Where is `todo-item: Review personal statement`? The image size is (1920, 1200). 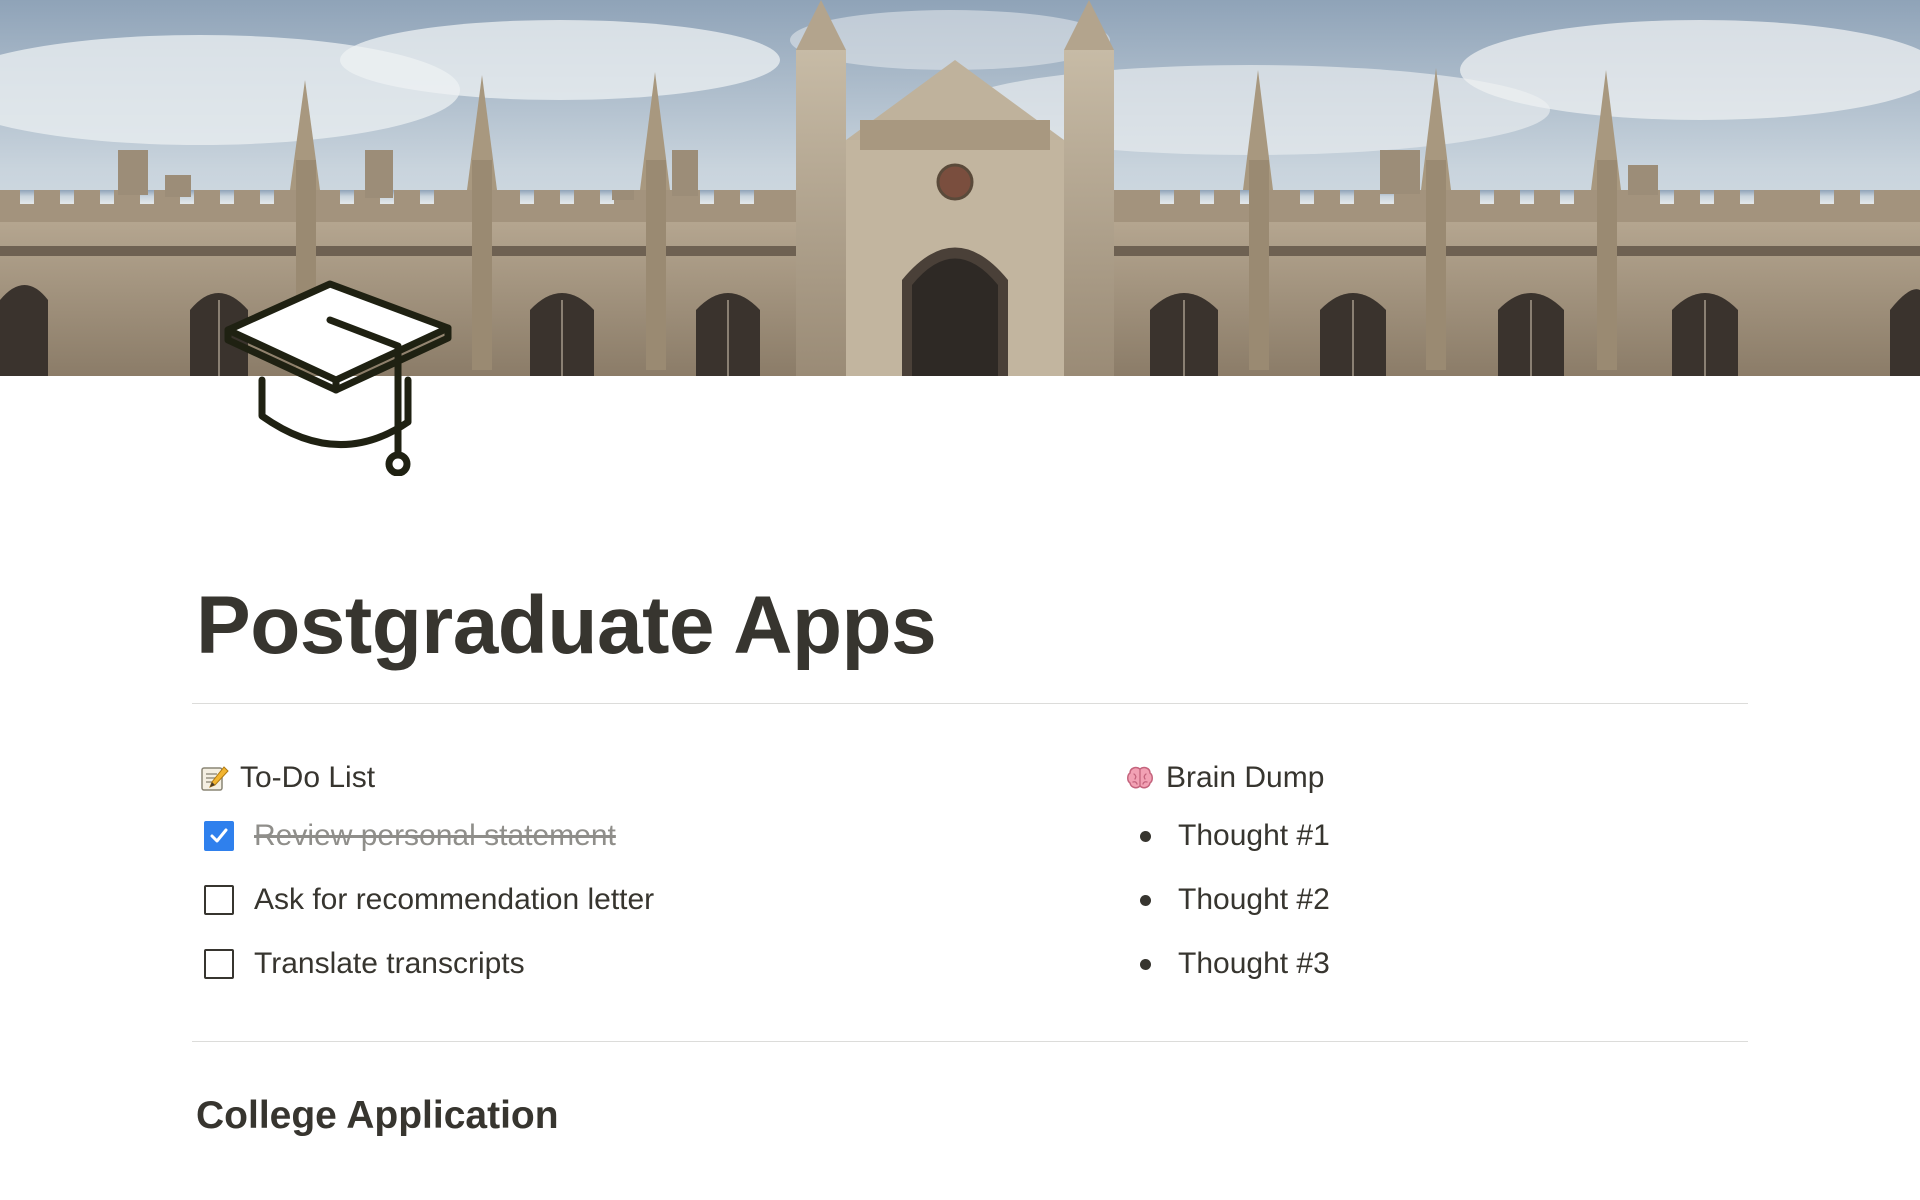 todo-item: Review personal statement is located at coordinates (636, 836).